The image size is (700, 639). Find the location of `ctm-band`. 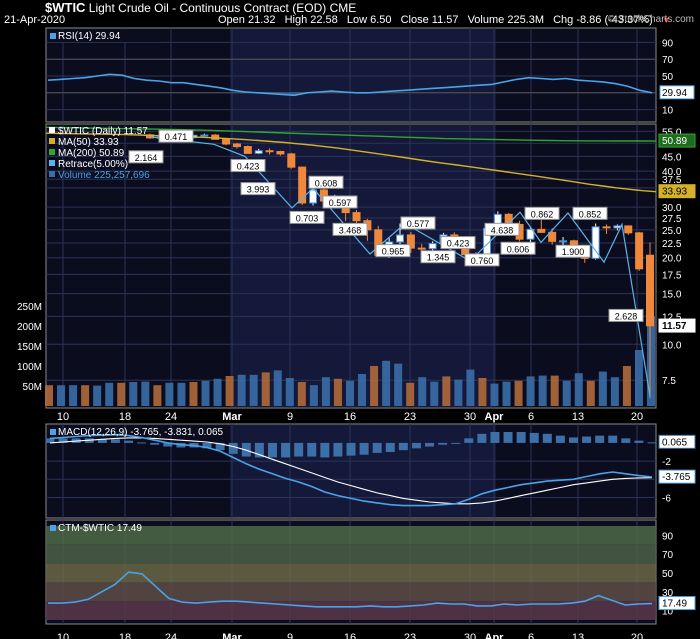

ctm-band is located at coordinates (351, 554).